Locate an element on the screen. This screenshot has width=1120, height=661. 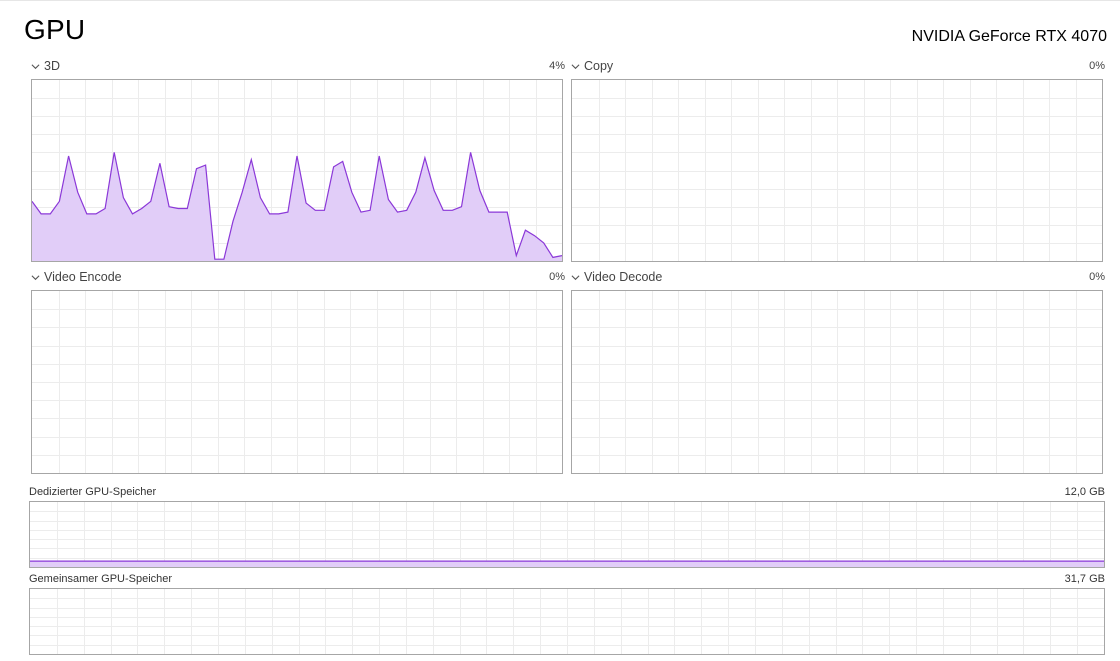
engine-header-video-encode: Video Encode is located at coordinates (76, 277).